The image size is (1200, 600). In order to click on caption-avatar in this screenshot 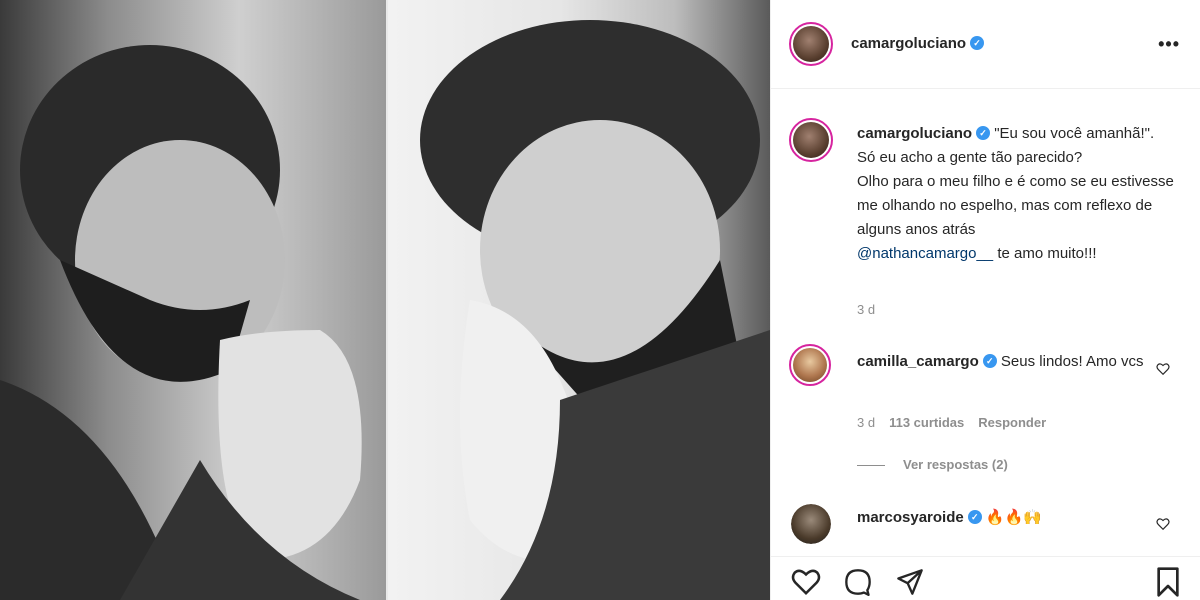, I will do `click(811, 140)`.